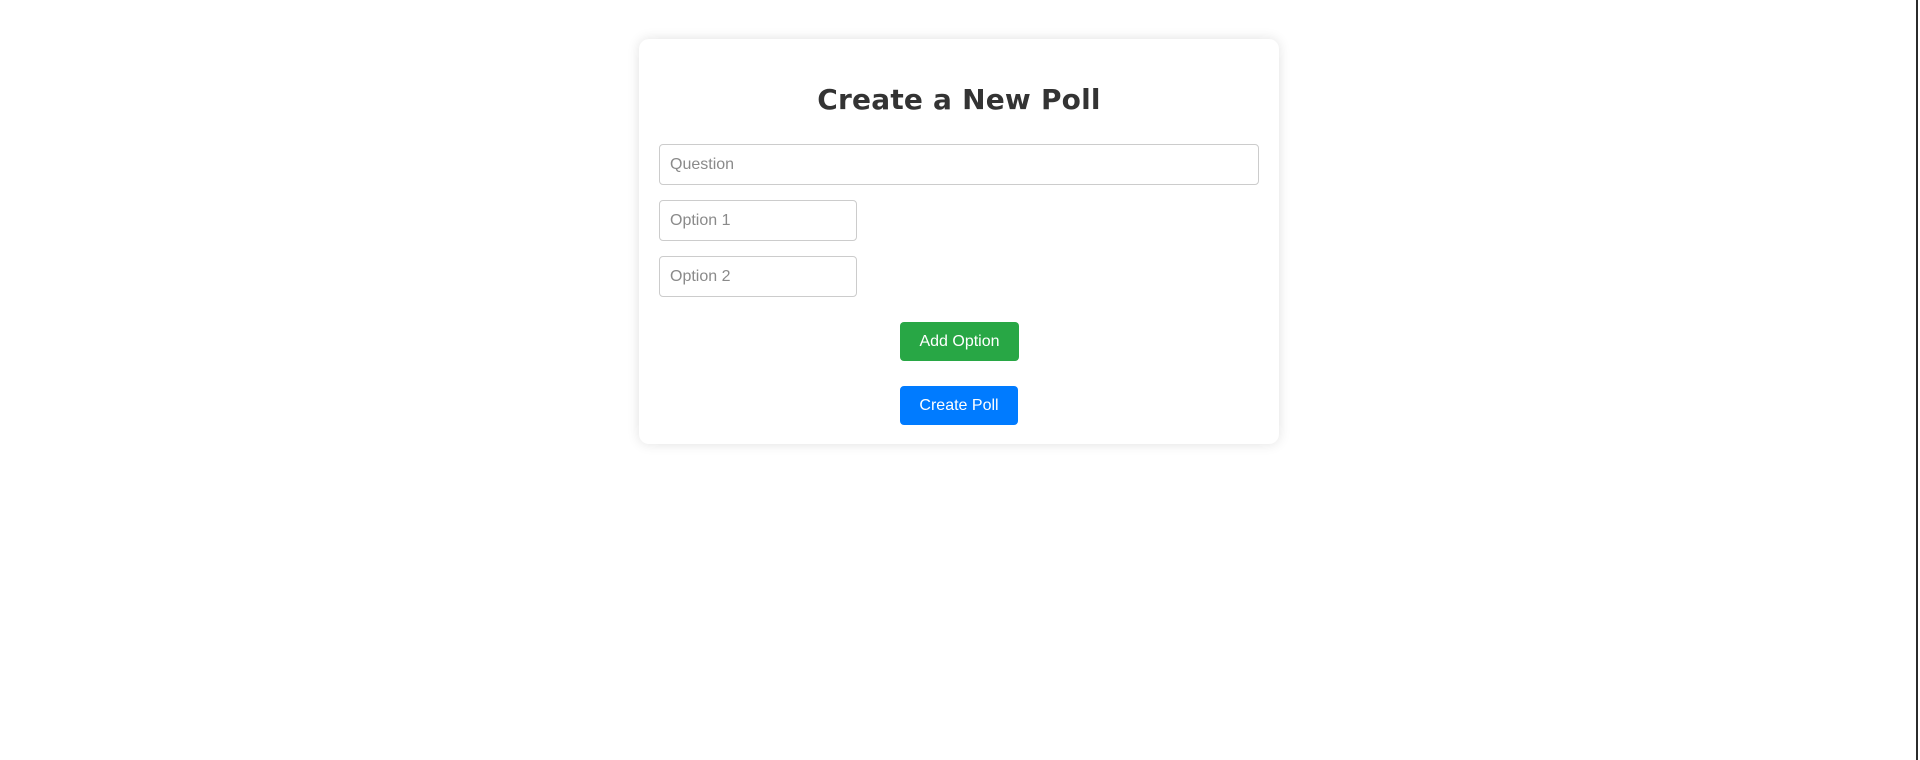  Describe the element at coordinates (758, 276) in the screenshot. I see `option-2-input` at that location.